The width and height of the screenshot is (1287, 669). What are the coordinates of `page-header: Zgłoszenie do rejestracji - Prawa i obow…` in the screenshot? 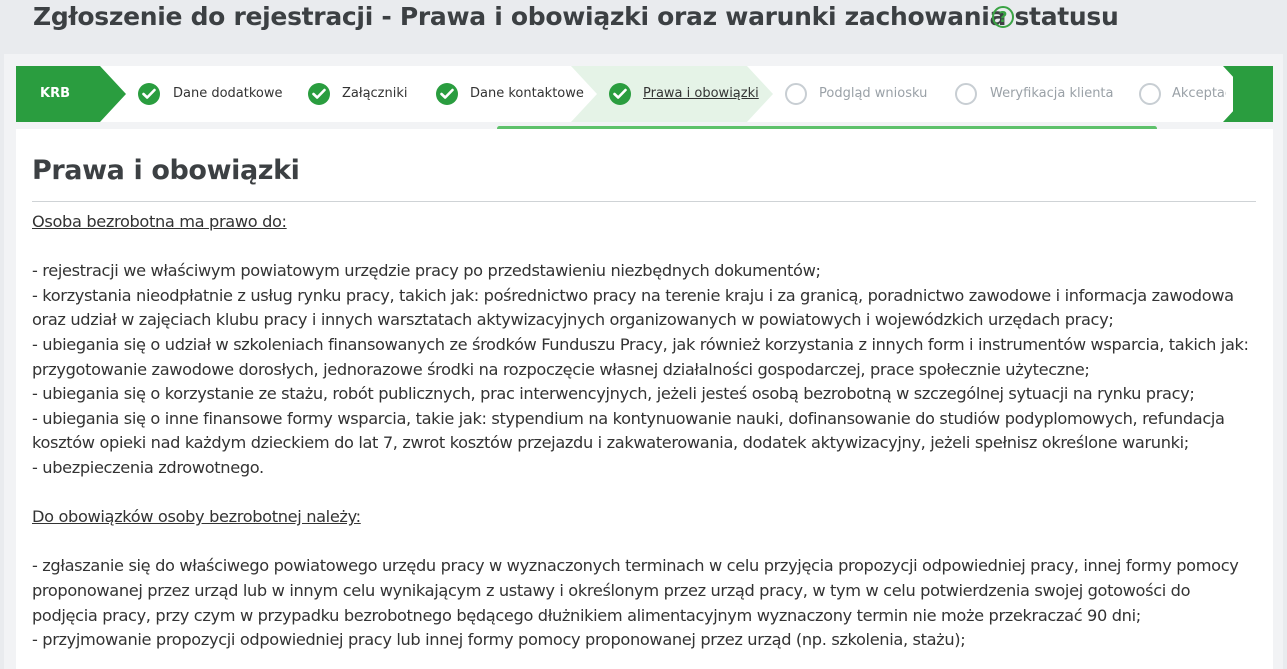 It's located at (643, 20).